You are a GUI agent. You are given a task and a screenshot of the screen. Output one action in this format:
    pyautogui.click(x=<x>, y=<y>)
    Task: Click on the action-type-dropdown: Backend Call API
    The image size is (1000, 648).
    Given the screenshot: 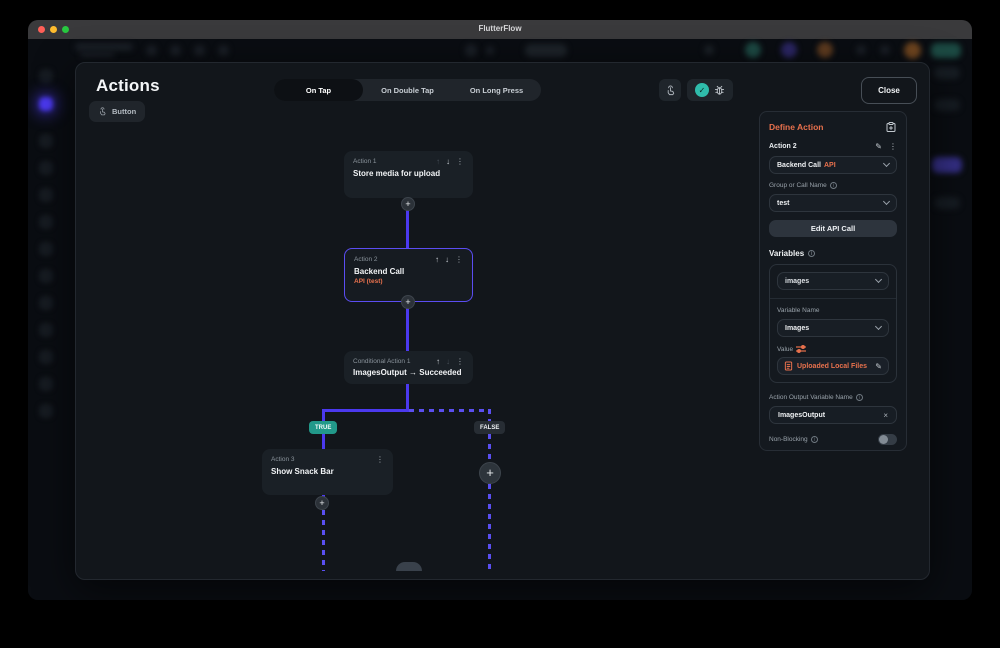 What is the action you would take?
    pyautogui.click(x=833, y=165)
    